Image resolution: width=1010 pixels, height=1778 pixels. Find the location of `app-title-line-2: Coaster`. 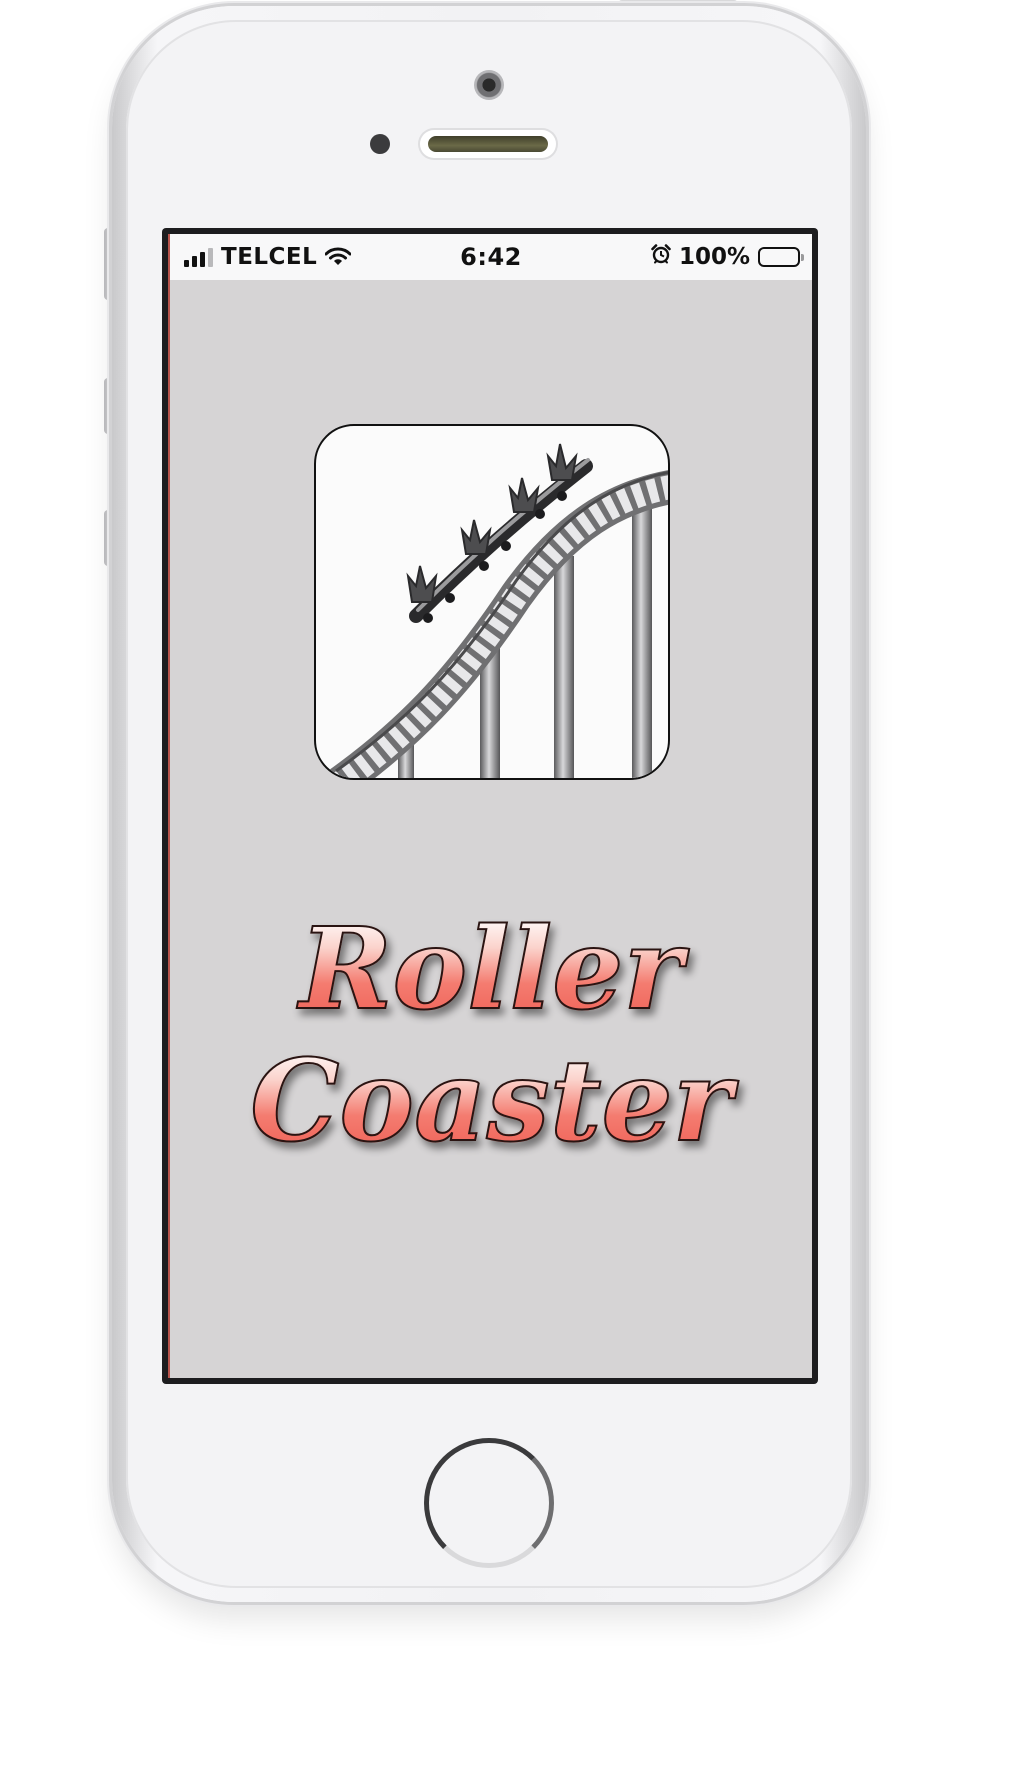

app-title-line-2: Coaster is located at coordinates (491, 1102).